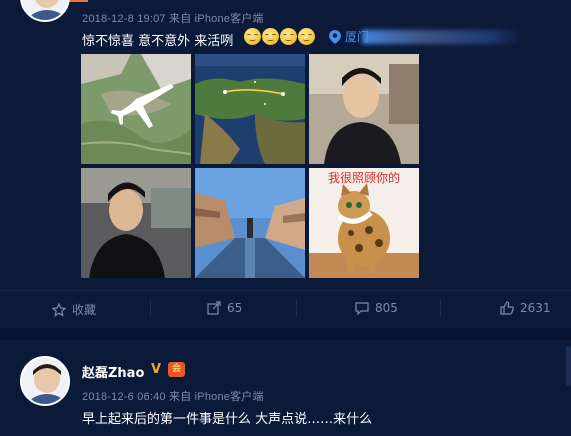  Describe the element at coordinates (386, 308) in the screenshot. I see `comment-count: 805` at that location.